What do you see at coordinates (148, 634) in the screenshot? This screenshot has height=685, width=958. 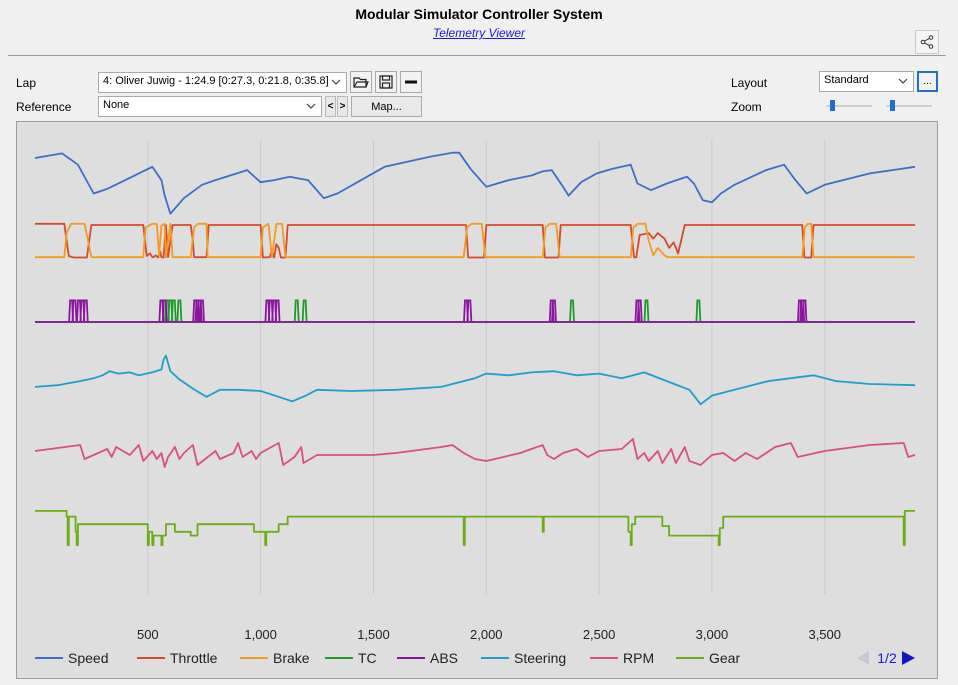 I see `x-tick-label: 500` at bounding box center [148, 634].